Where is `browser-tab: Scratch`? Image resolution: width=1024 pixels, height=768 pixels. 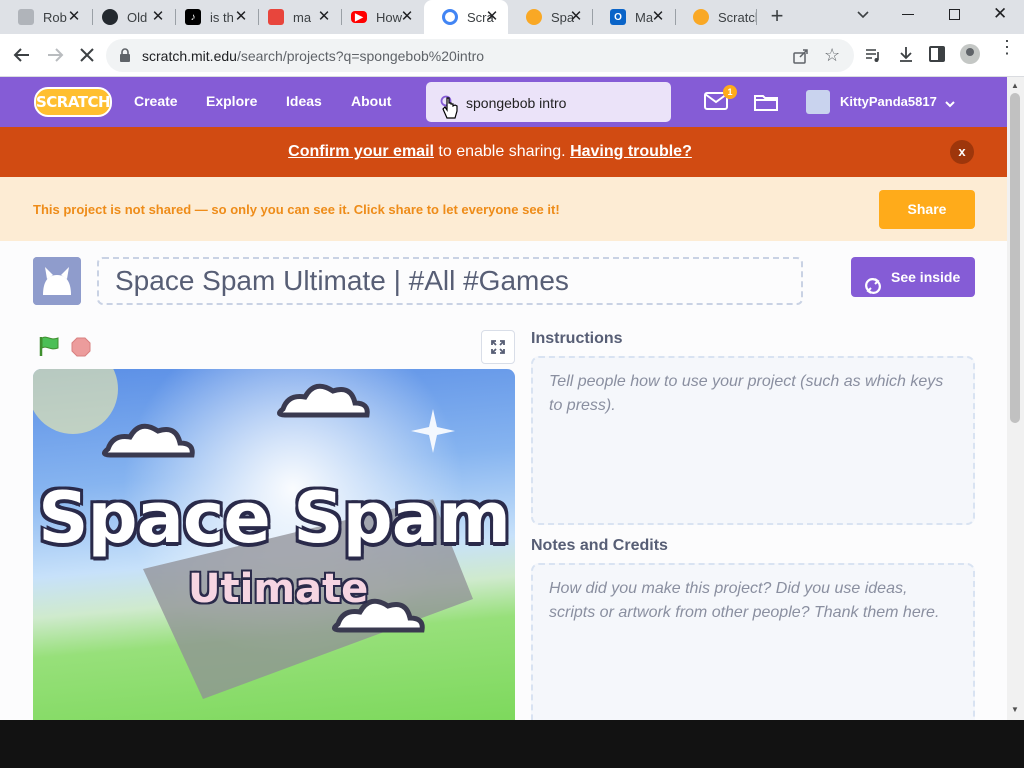
browser-tab: Scratch is located at coordinates (716, 17).